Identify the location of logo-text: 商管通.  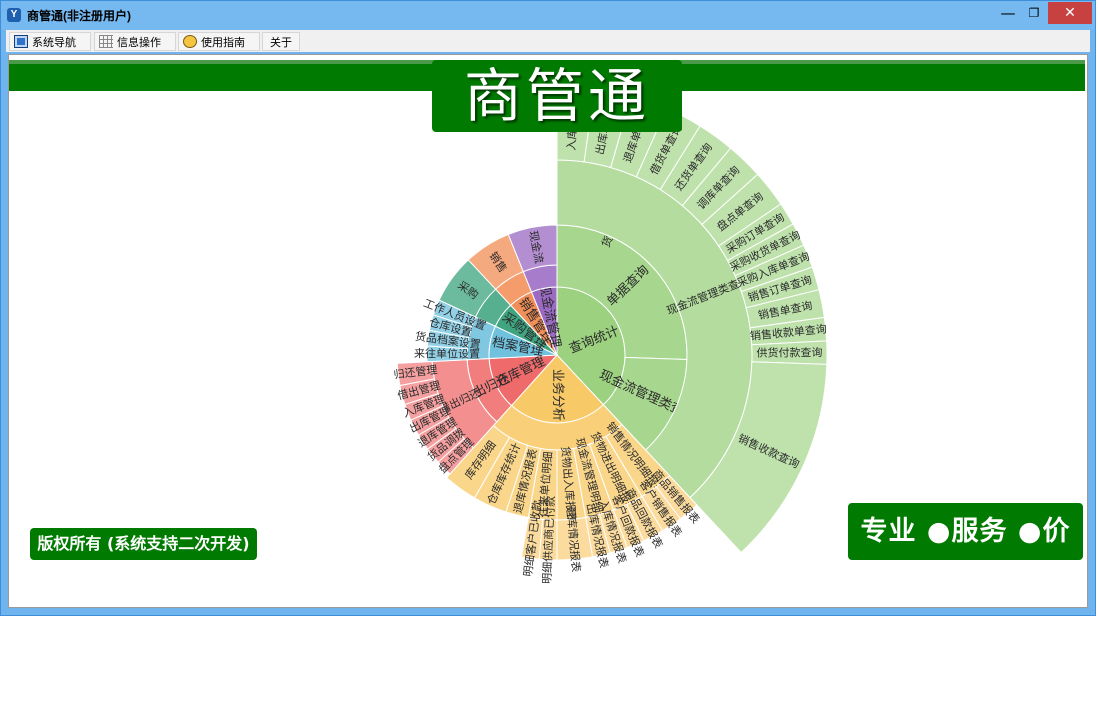
(556, 96).